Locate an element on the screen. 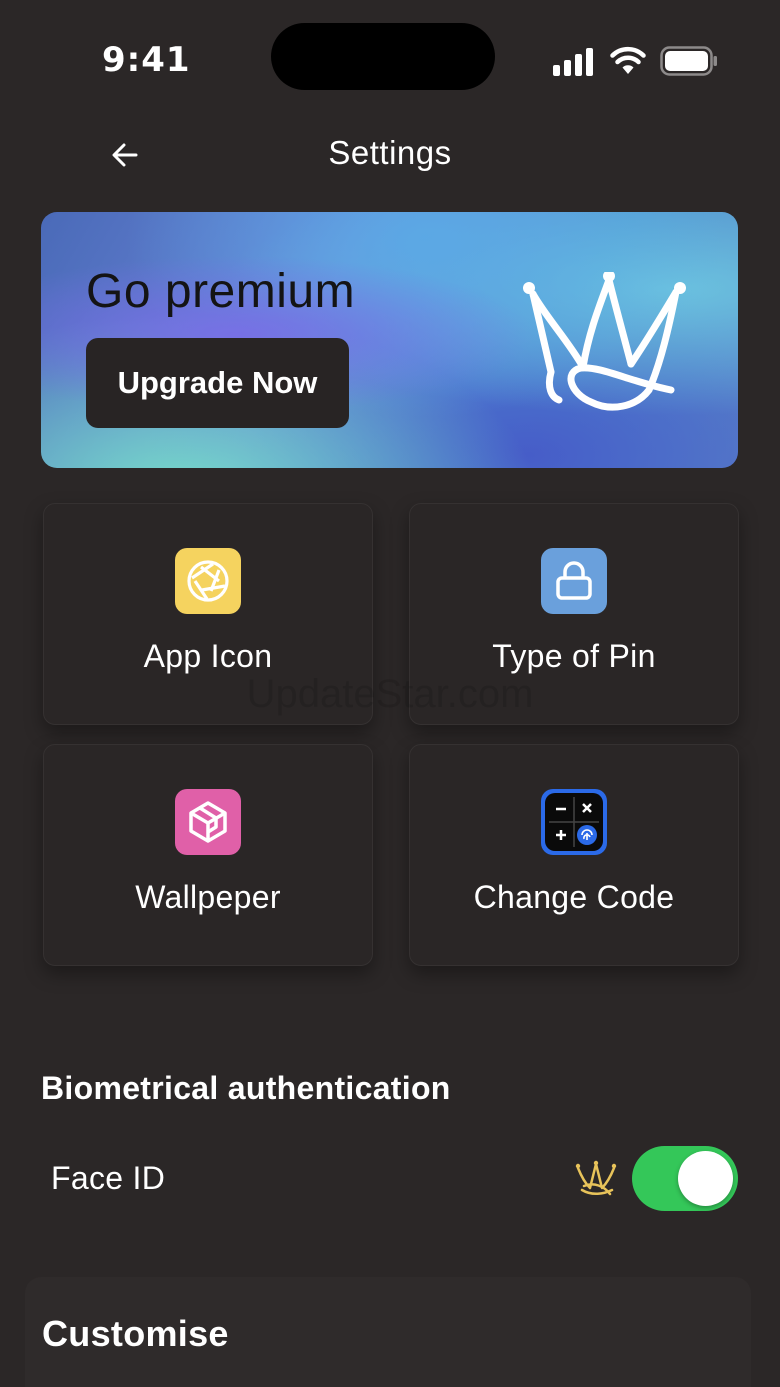 This screenshot has width=780, height=1387. tile-label: Type of Pin is located at coordinates (574, 656).